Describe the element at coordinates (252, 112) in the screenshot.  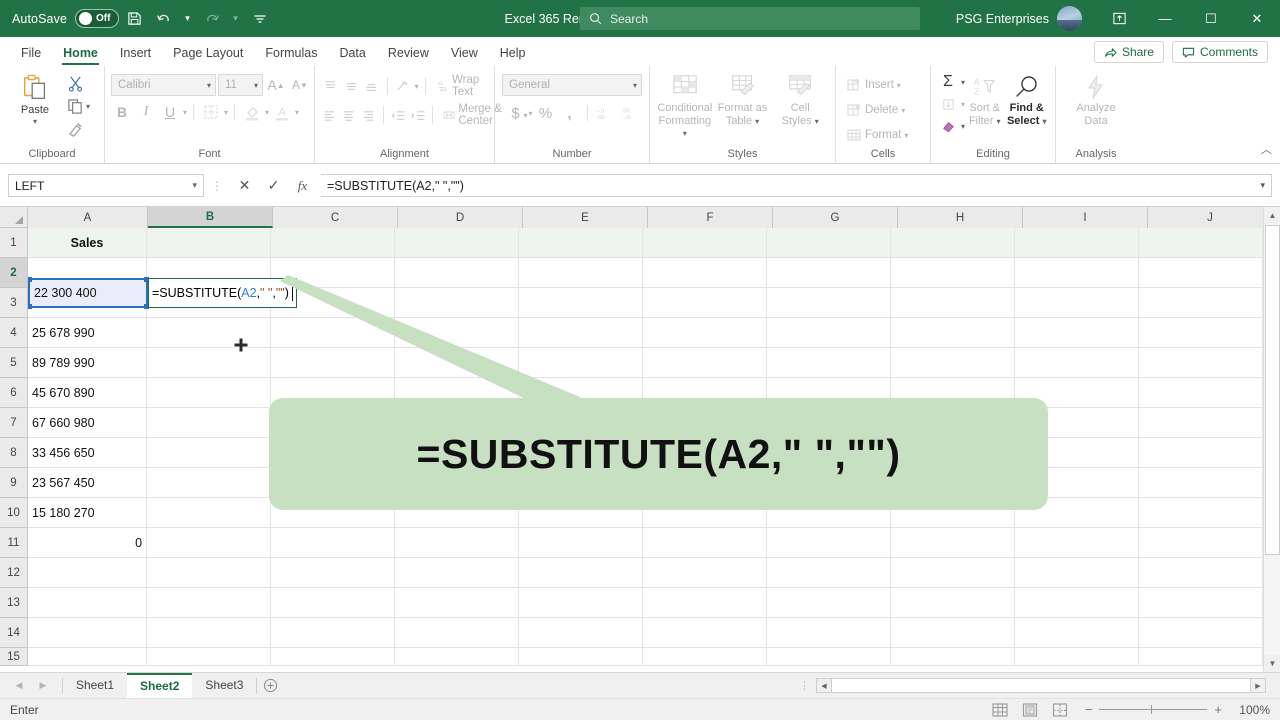
I see `fill-color-button` at that location.